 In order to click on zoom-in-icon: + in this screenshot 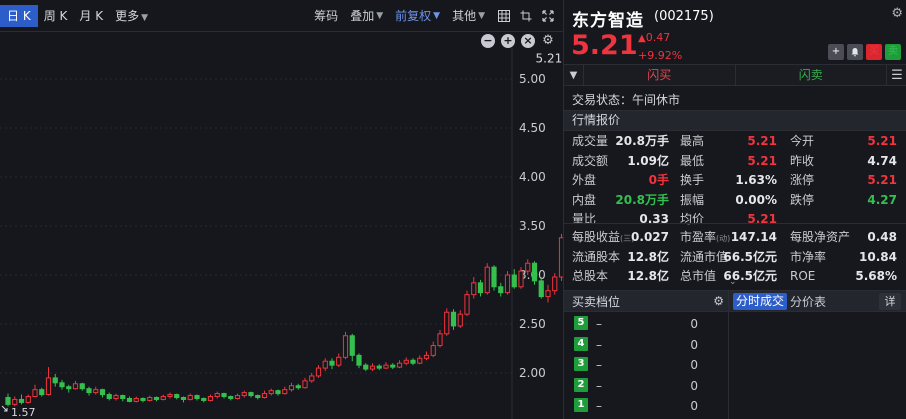, I will do `click(508, 41)`.